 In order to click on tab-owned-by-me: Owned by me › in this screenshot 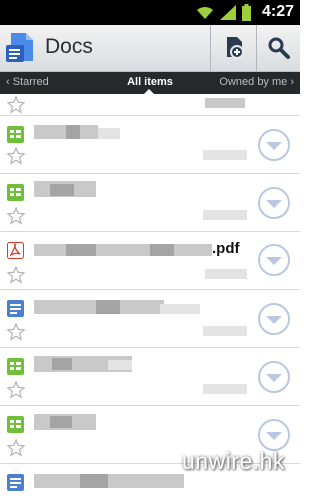, I will do `click(256, 82)`.